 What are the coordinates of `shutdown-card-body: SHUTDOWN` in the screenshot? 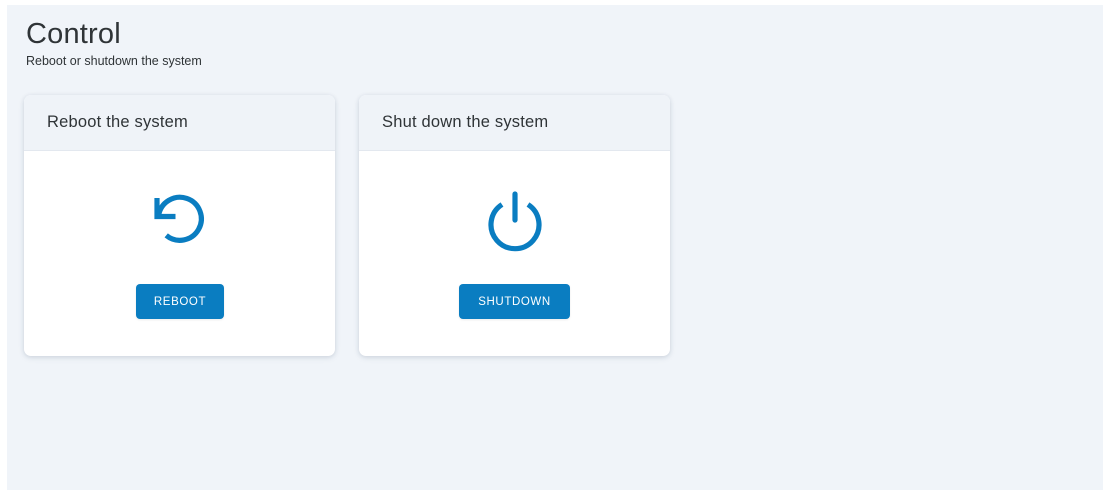 It's located at (514, 253).